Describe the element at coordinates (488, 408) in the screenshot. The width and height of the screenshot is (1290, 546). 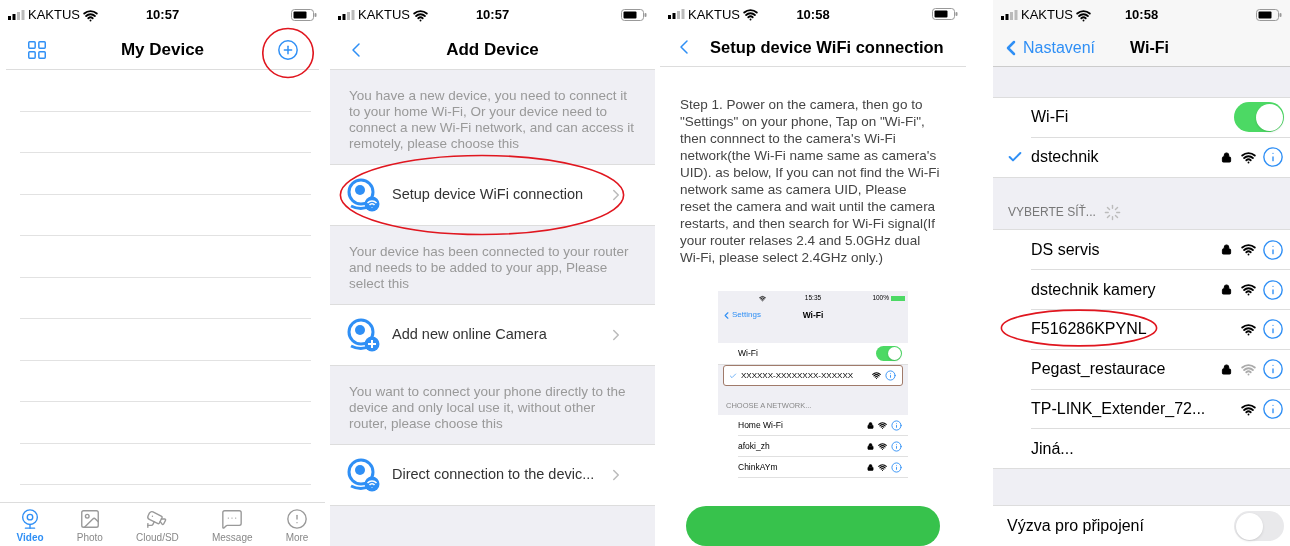
I see `option-description: You want to connect your phone directly to the device and only local use it, without other router, please choose this` at that location.